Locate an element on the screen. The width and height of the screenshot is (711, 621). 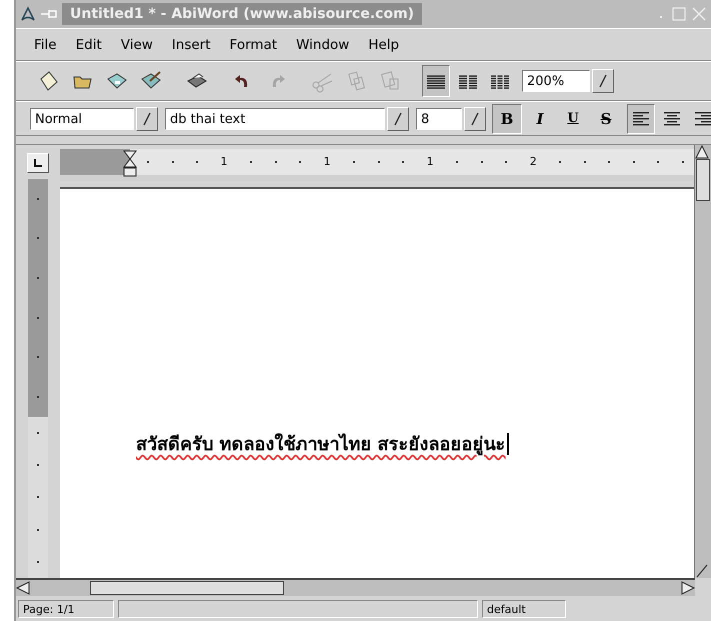
menu-item: Insert is located at coordinates (191, 44).